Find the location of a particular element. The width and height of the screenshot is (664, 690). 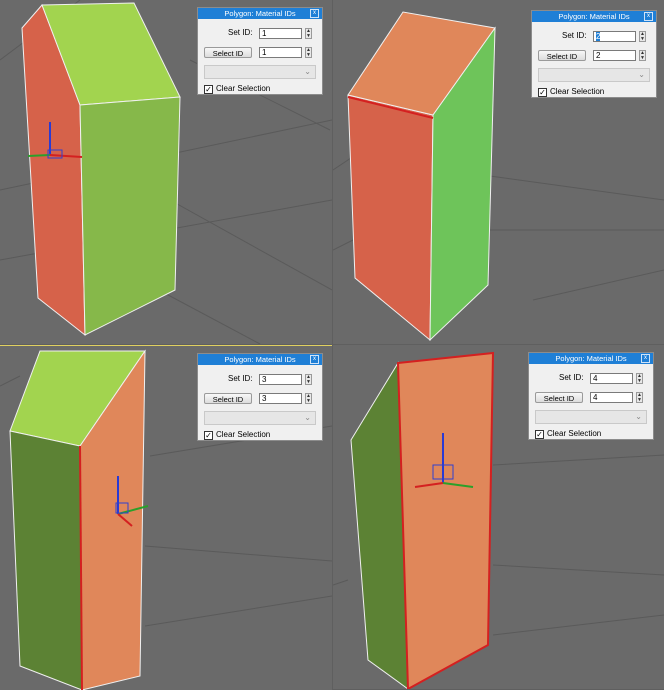

set-id-field: 1 is located at coordinates (280, 33).